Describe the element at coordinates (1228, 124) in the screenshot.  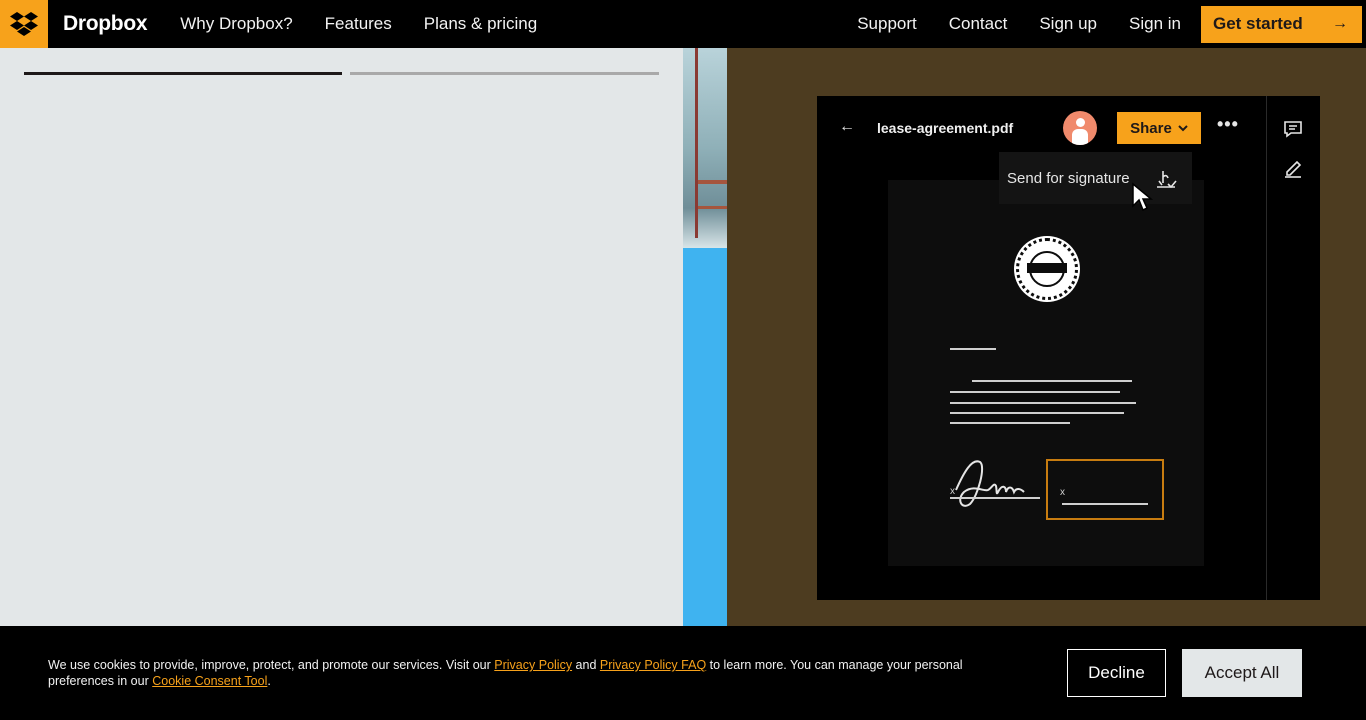
I see `more-horizontal-icon: •••` at that location.